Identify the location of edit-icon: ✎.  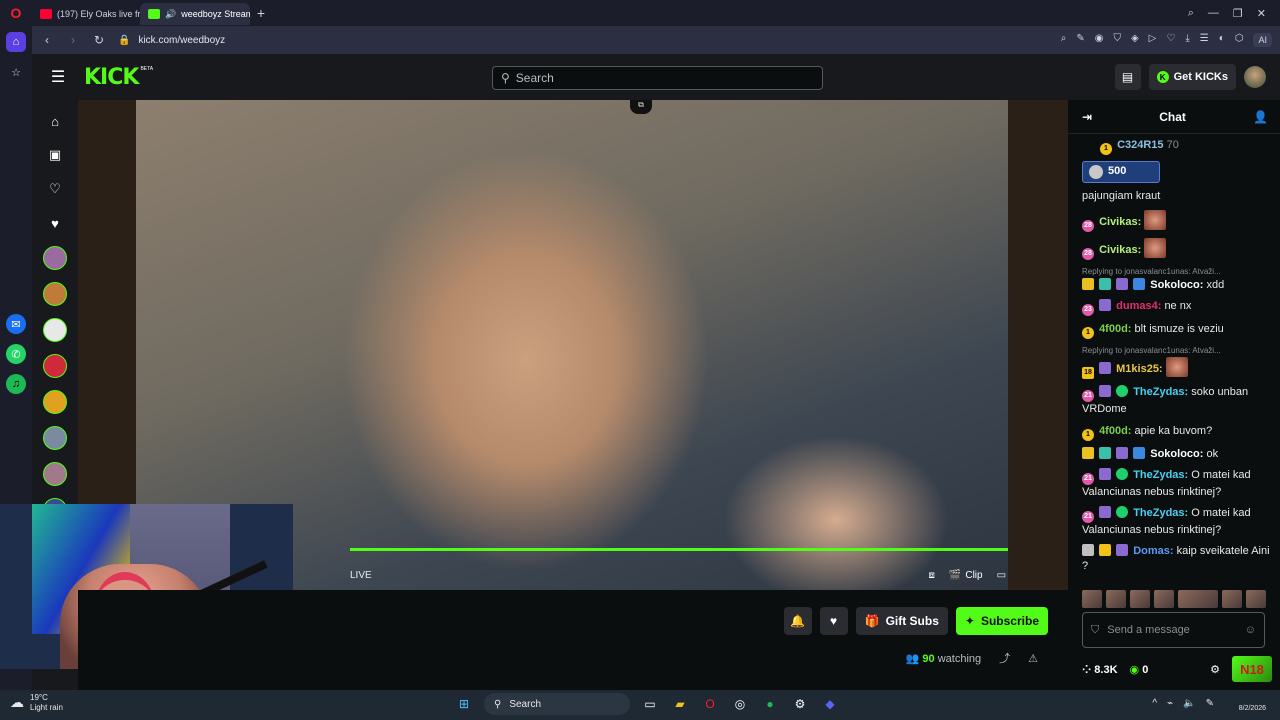
(1080, 40).